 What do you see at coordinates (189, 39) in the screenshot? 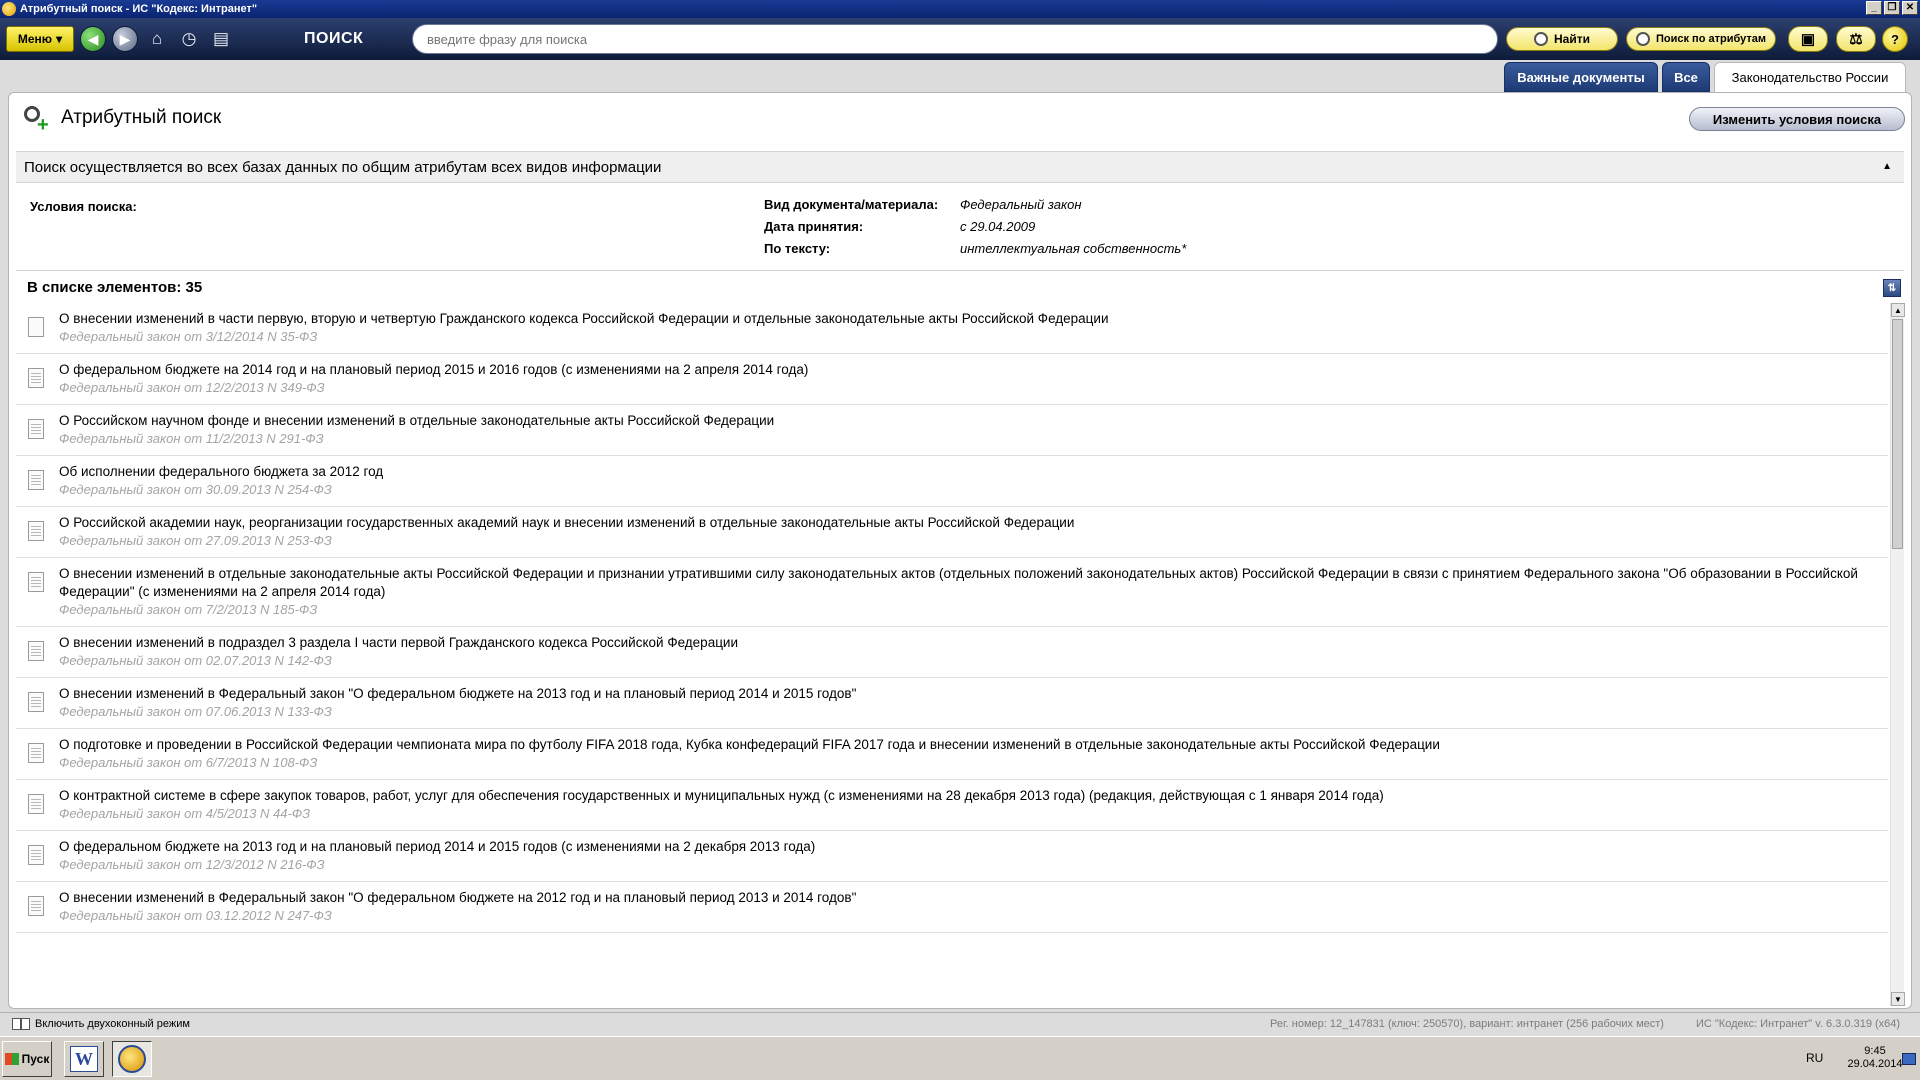
I see `history-button: ◷` at bounding box center [189, 39].